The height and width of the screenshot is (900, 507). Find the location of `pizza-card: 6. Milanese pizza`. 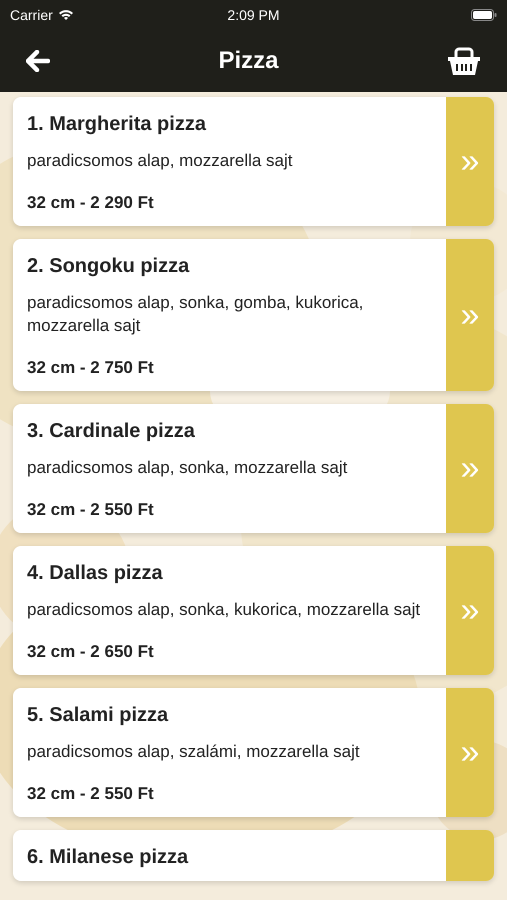

pizza-card: 6. Milanese pizza is located at coordinates (253, 855).